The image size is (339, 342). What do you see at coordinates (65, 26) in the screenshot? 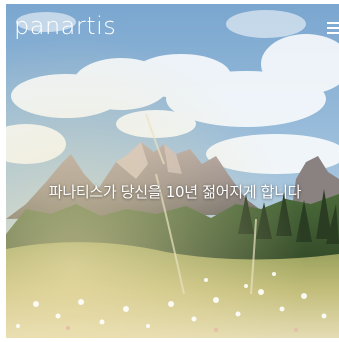
I see `brand-logo: panartis` at bounding box center [65, 26].